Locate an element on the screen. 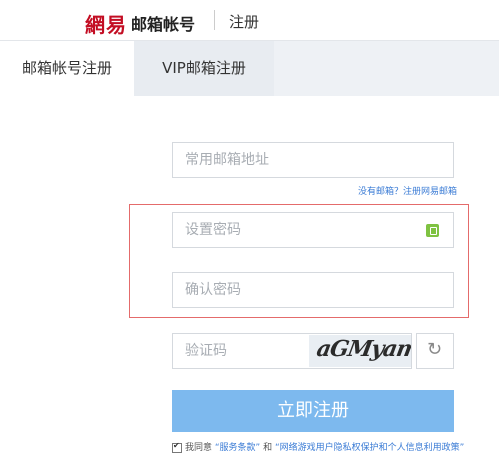 The height and width of the screenshot is (475, 499). tab-vip-register: VIP邮箱注册 is located at coordinates (204, 68).